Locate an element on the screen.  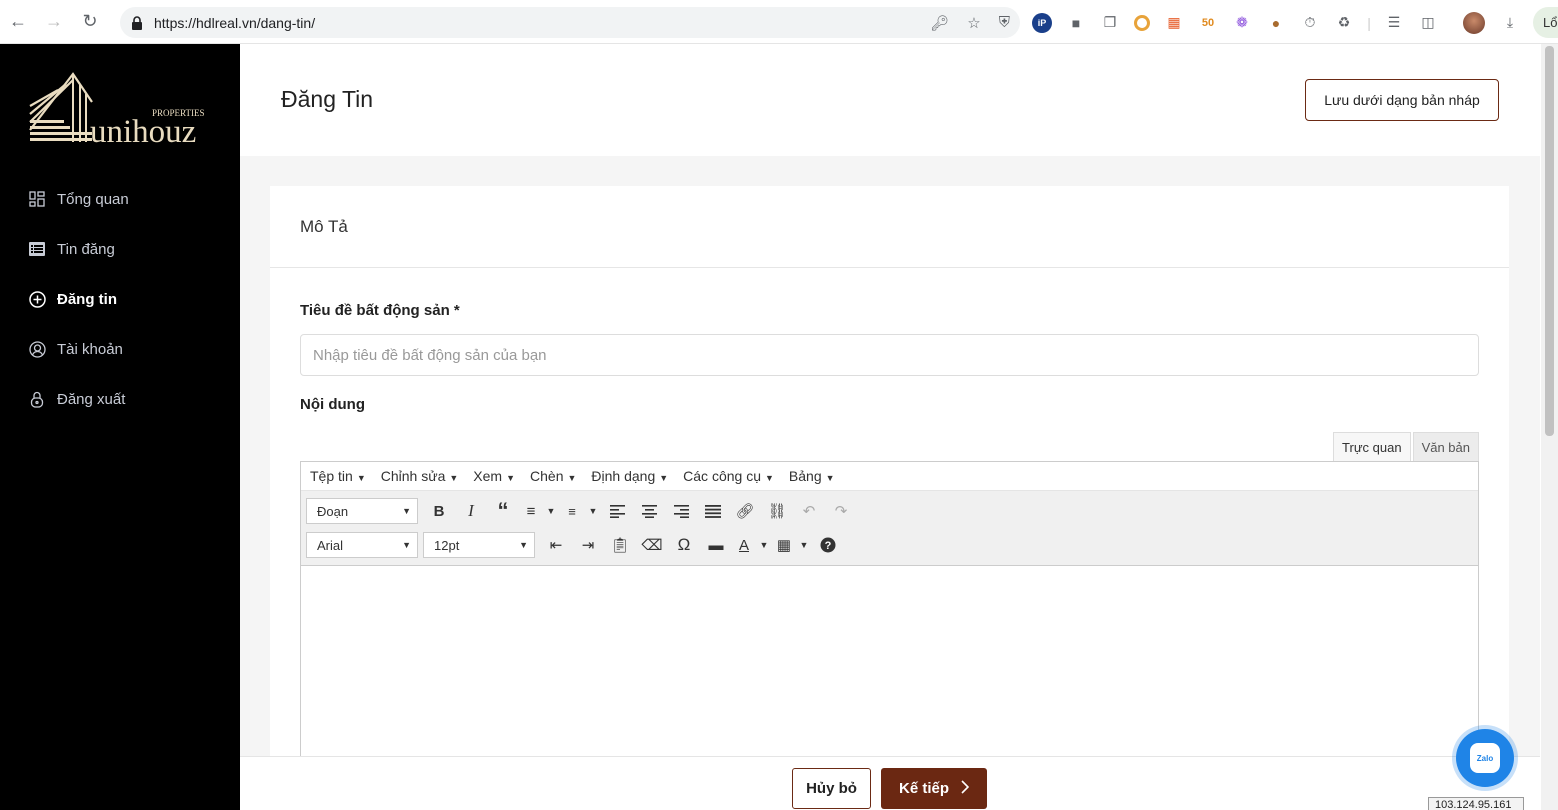
menu-view: Xem ▼ is located at coordinates (494, 476).